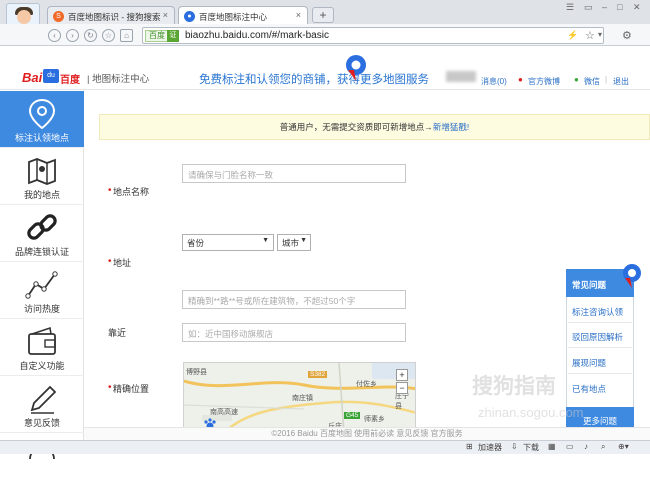 The image size is (650, 490). Describe the element at coordinates (356, 127) in the screenshot. I see `notice-text: 普通用户，无需提交资质即可新增地点→` at that location.